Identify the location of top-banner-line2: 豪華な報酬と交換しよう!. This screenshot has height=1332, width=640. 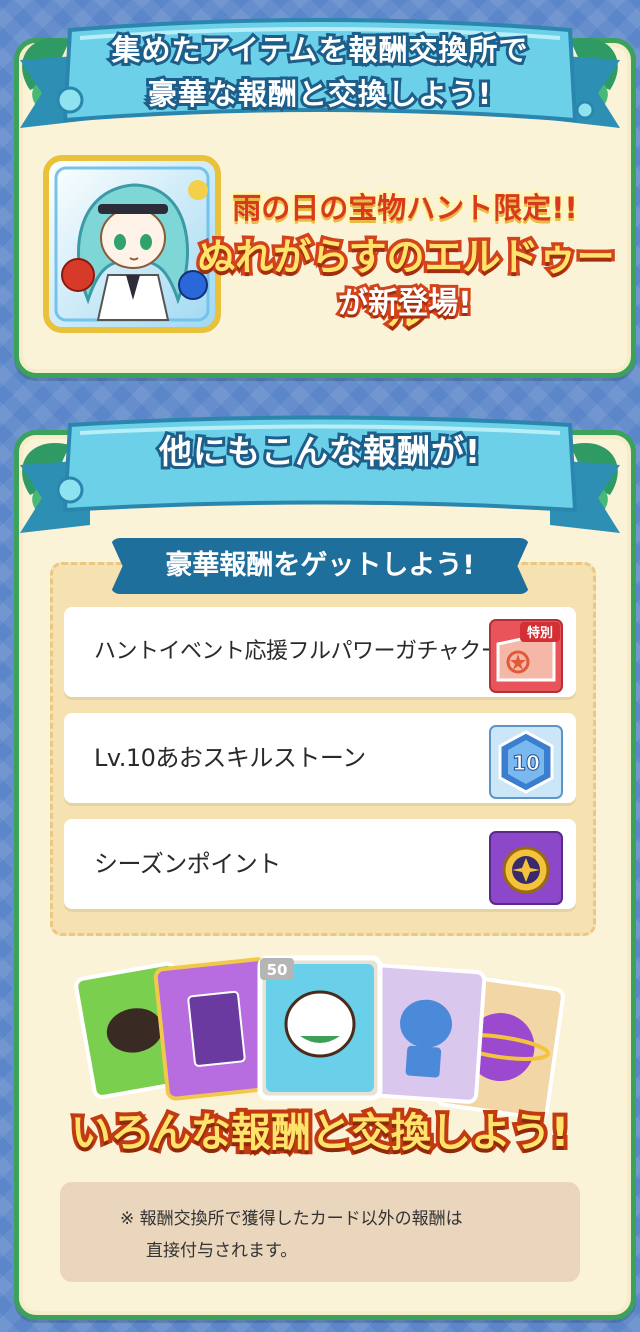
(319, 94).